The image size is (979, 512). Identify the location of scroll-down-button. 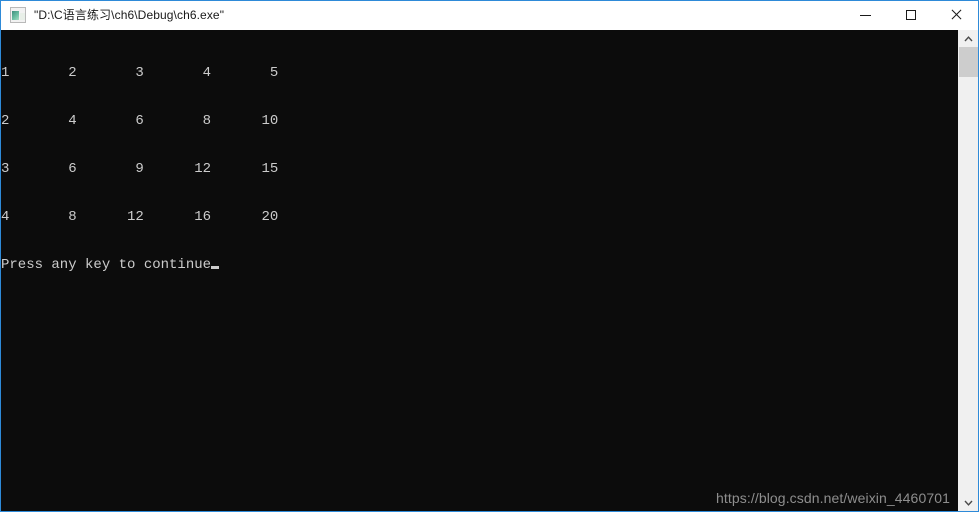
(968, 502).